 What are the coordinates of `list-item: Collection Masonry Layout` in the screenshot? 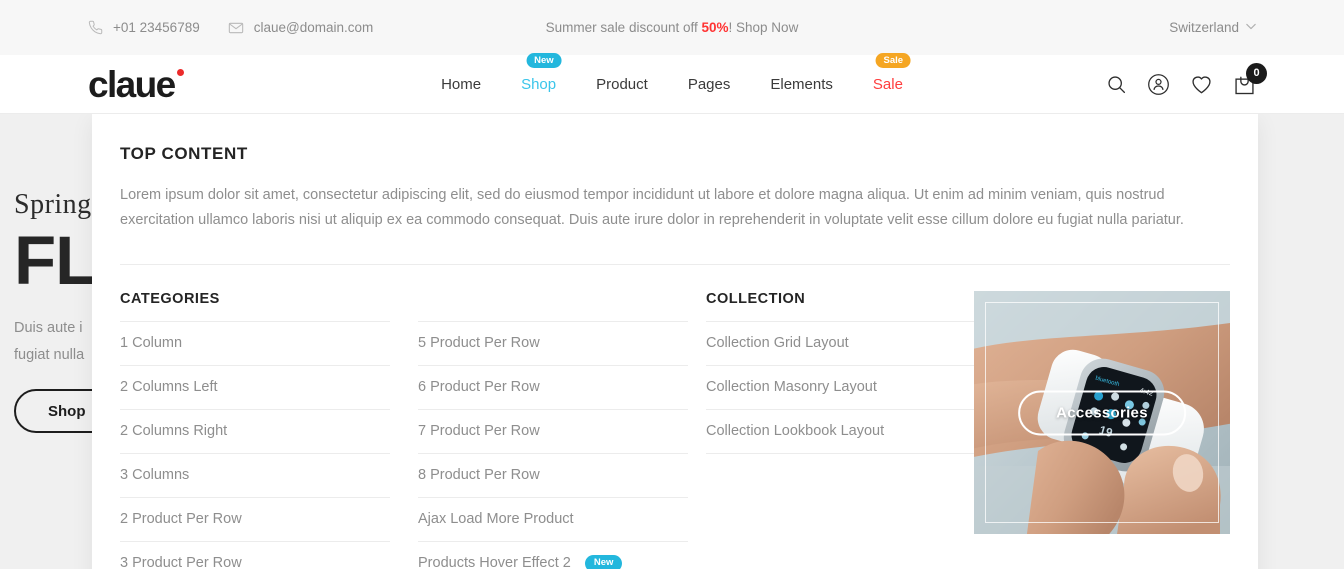 It's located at (840, 388).